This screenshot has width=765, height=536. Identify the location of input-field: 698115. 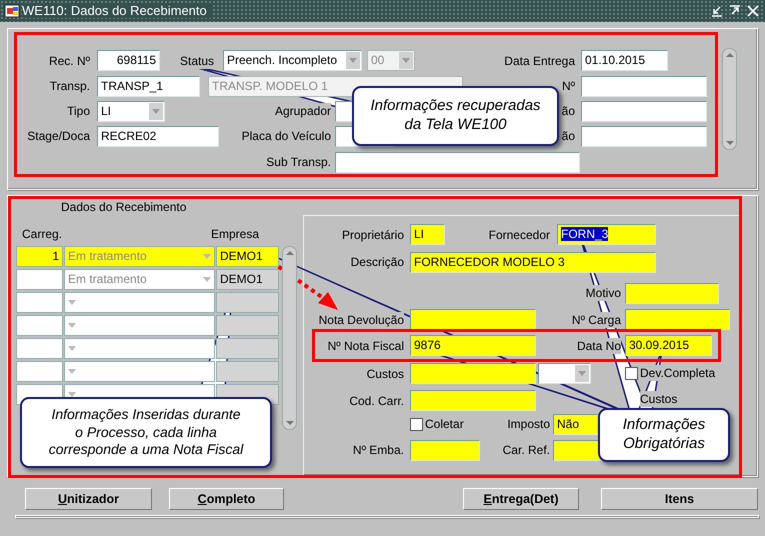
(128, 60).